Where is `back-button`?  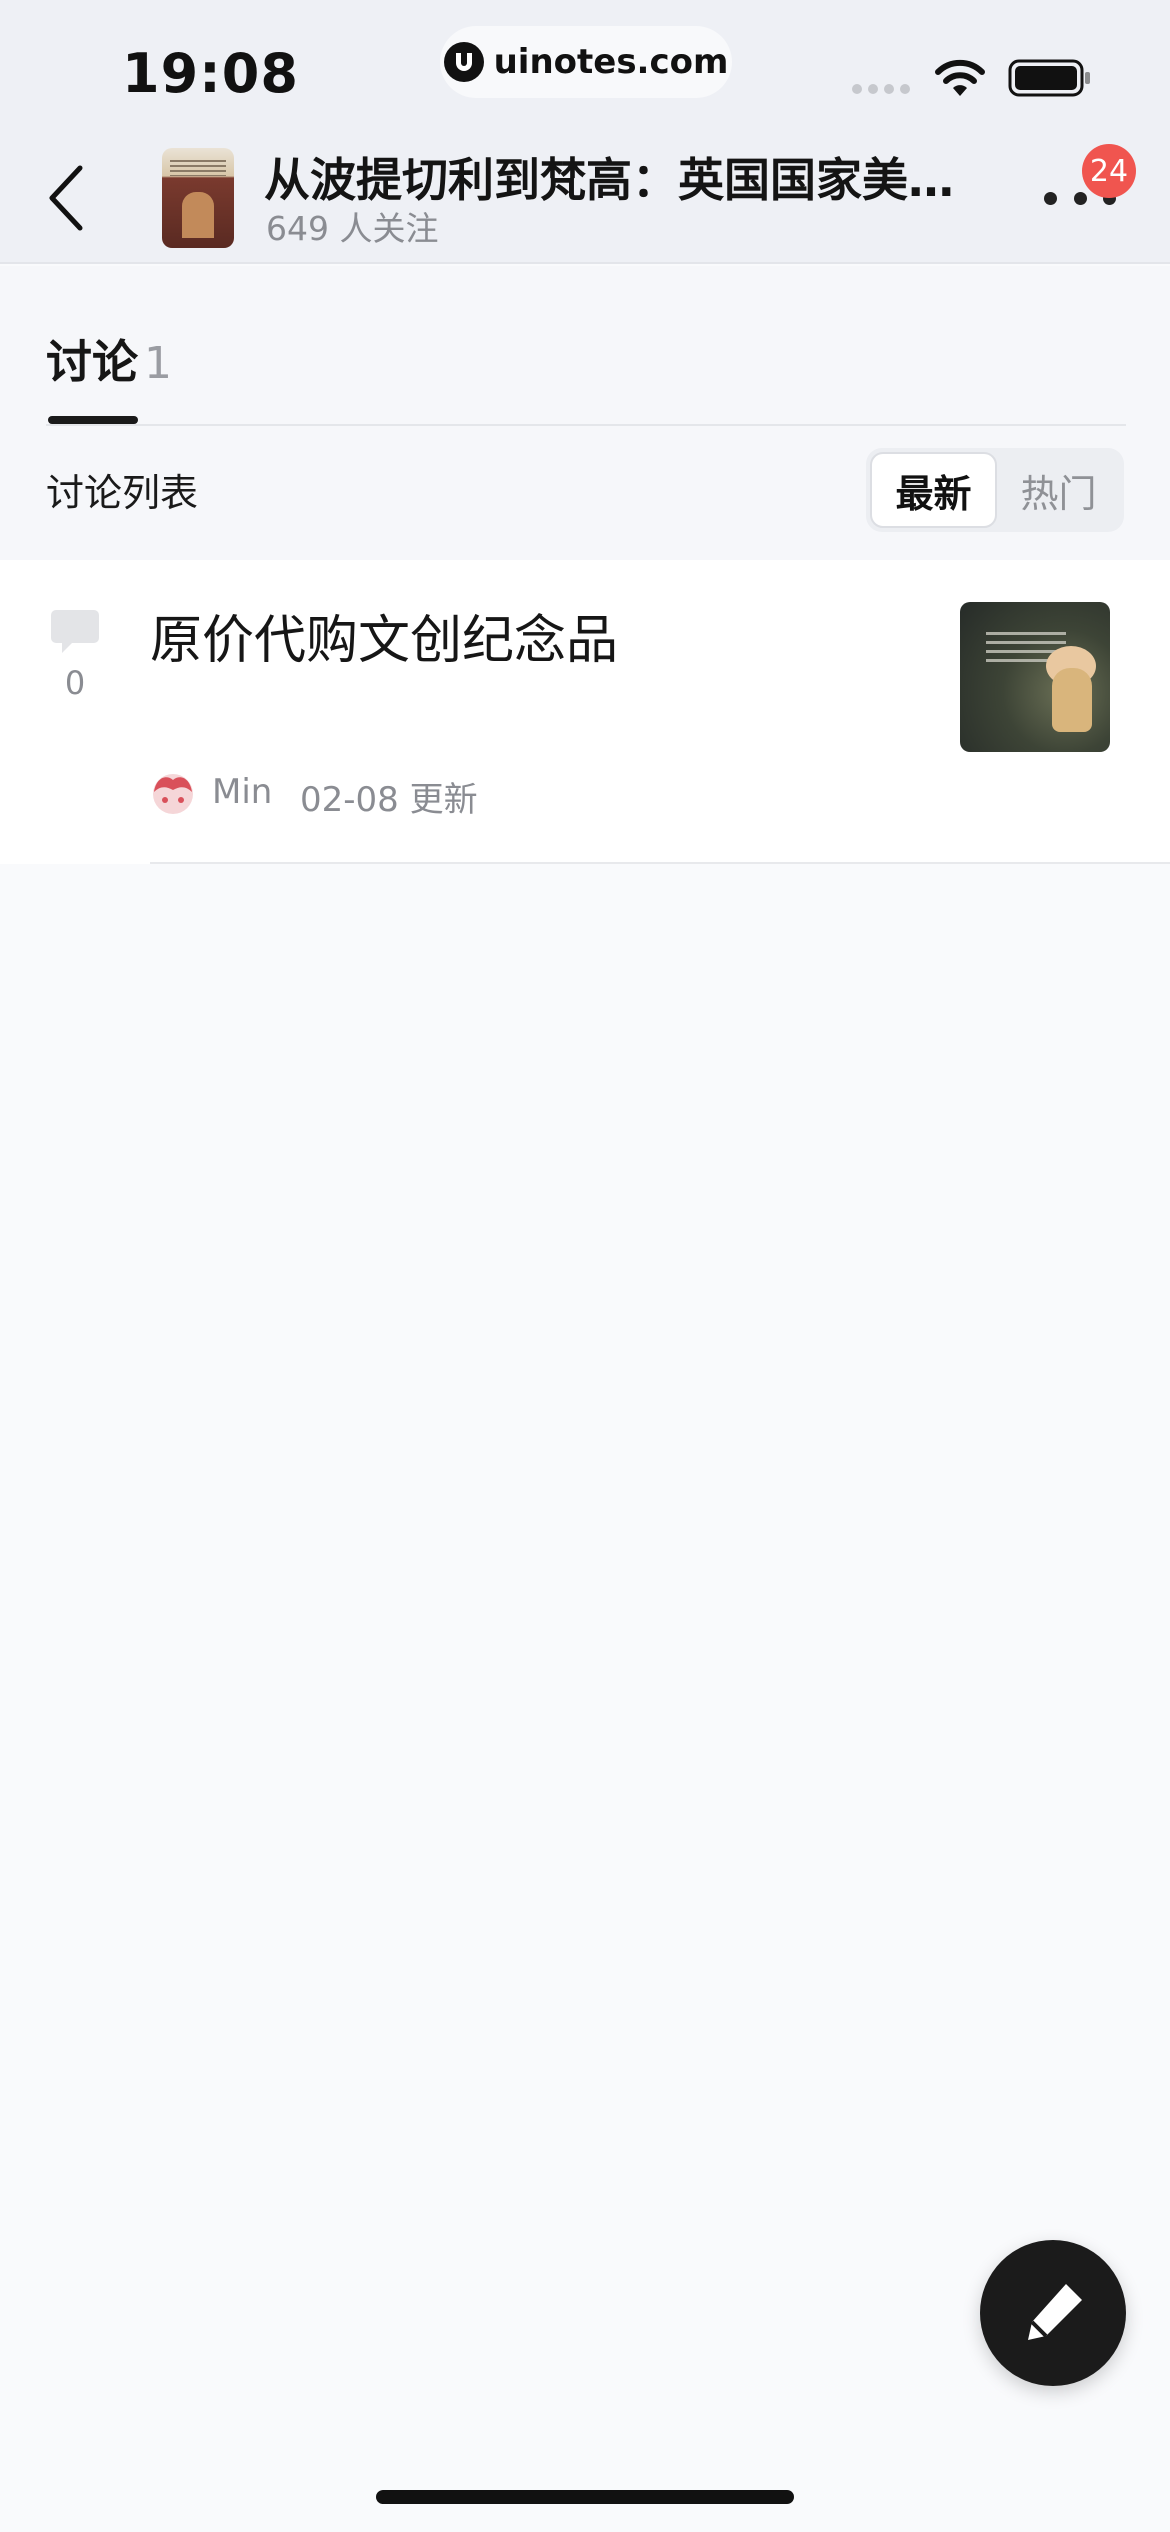
back-button is located at coordinates (66, 198).